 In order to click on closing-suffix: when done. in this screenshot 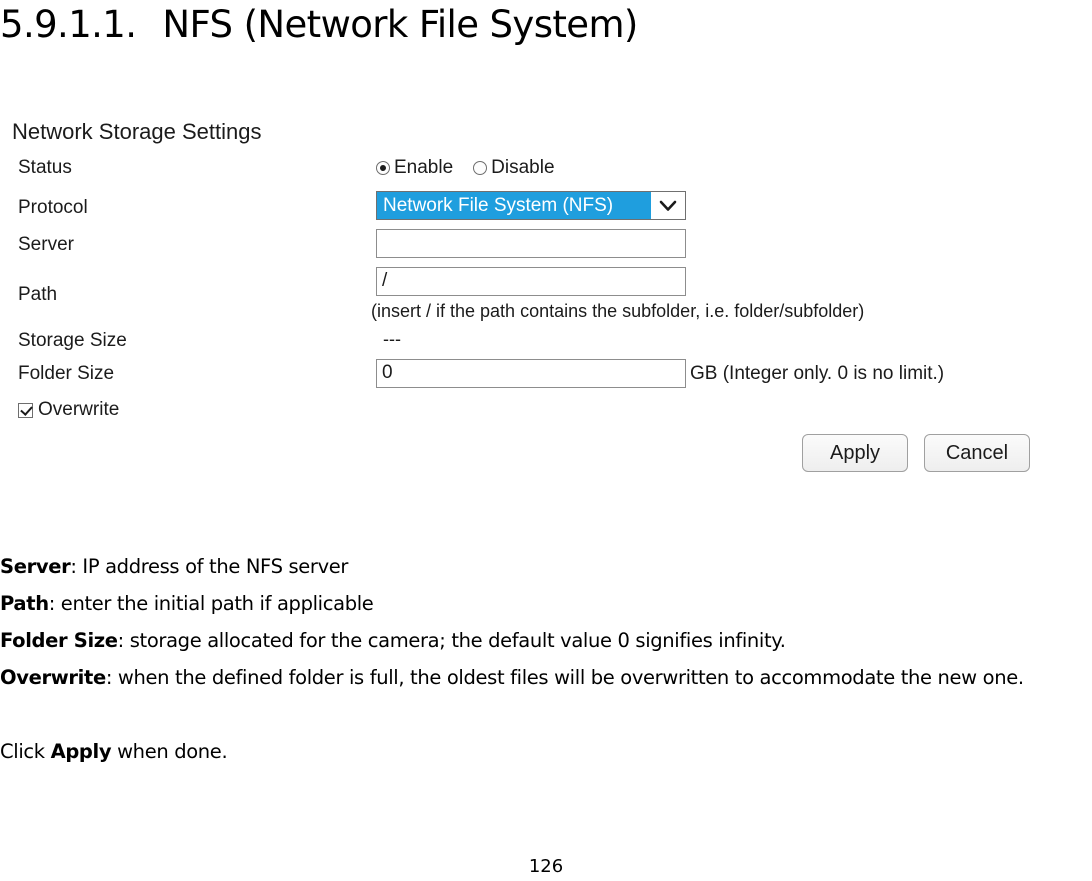, I will do `click(169, 751)`.